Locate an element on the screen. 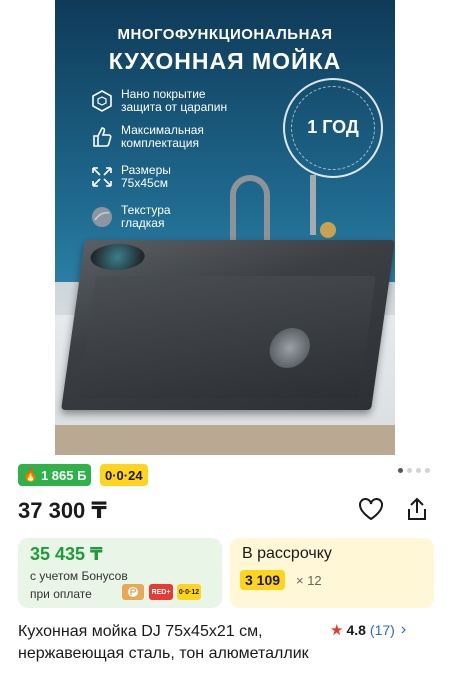  feature-text: Размеры 75x45см is located at coordinates (146, 176).